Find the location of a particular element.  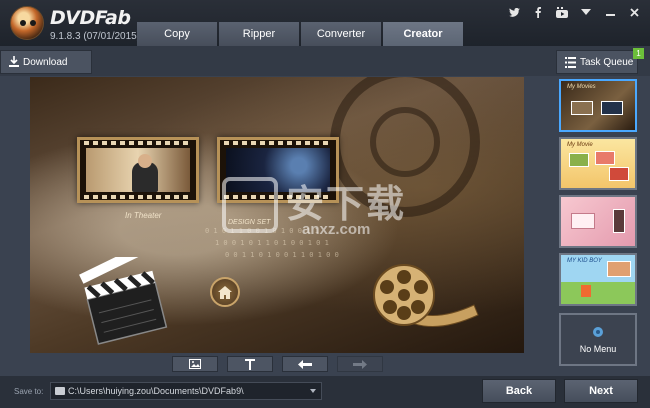

tab-copy: Copy is located at coordinates (177, 34).